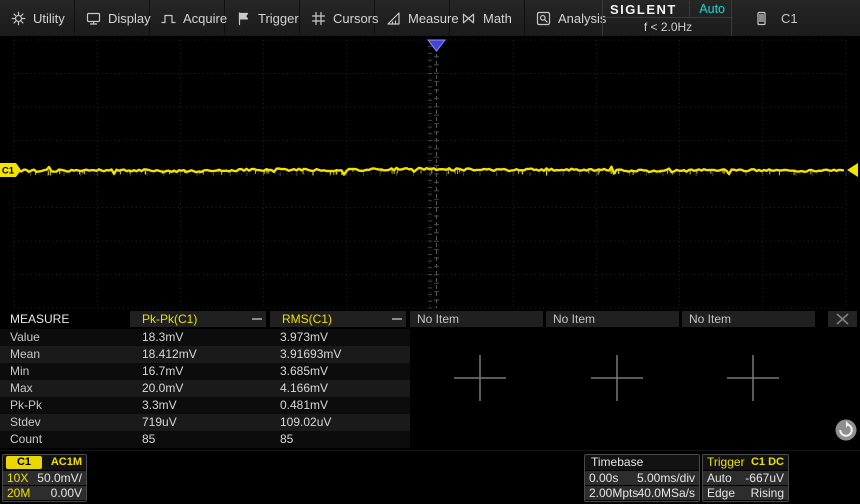  Describe the element at coordinates (543, 18) in the screenshot. I see `analysis-icon` at that location.